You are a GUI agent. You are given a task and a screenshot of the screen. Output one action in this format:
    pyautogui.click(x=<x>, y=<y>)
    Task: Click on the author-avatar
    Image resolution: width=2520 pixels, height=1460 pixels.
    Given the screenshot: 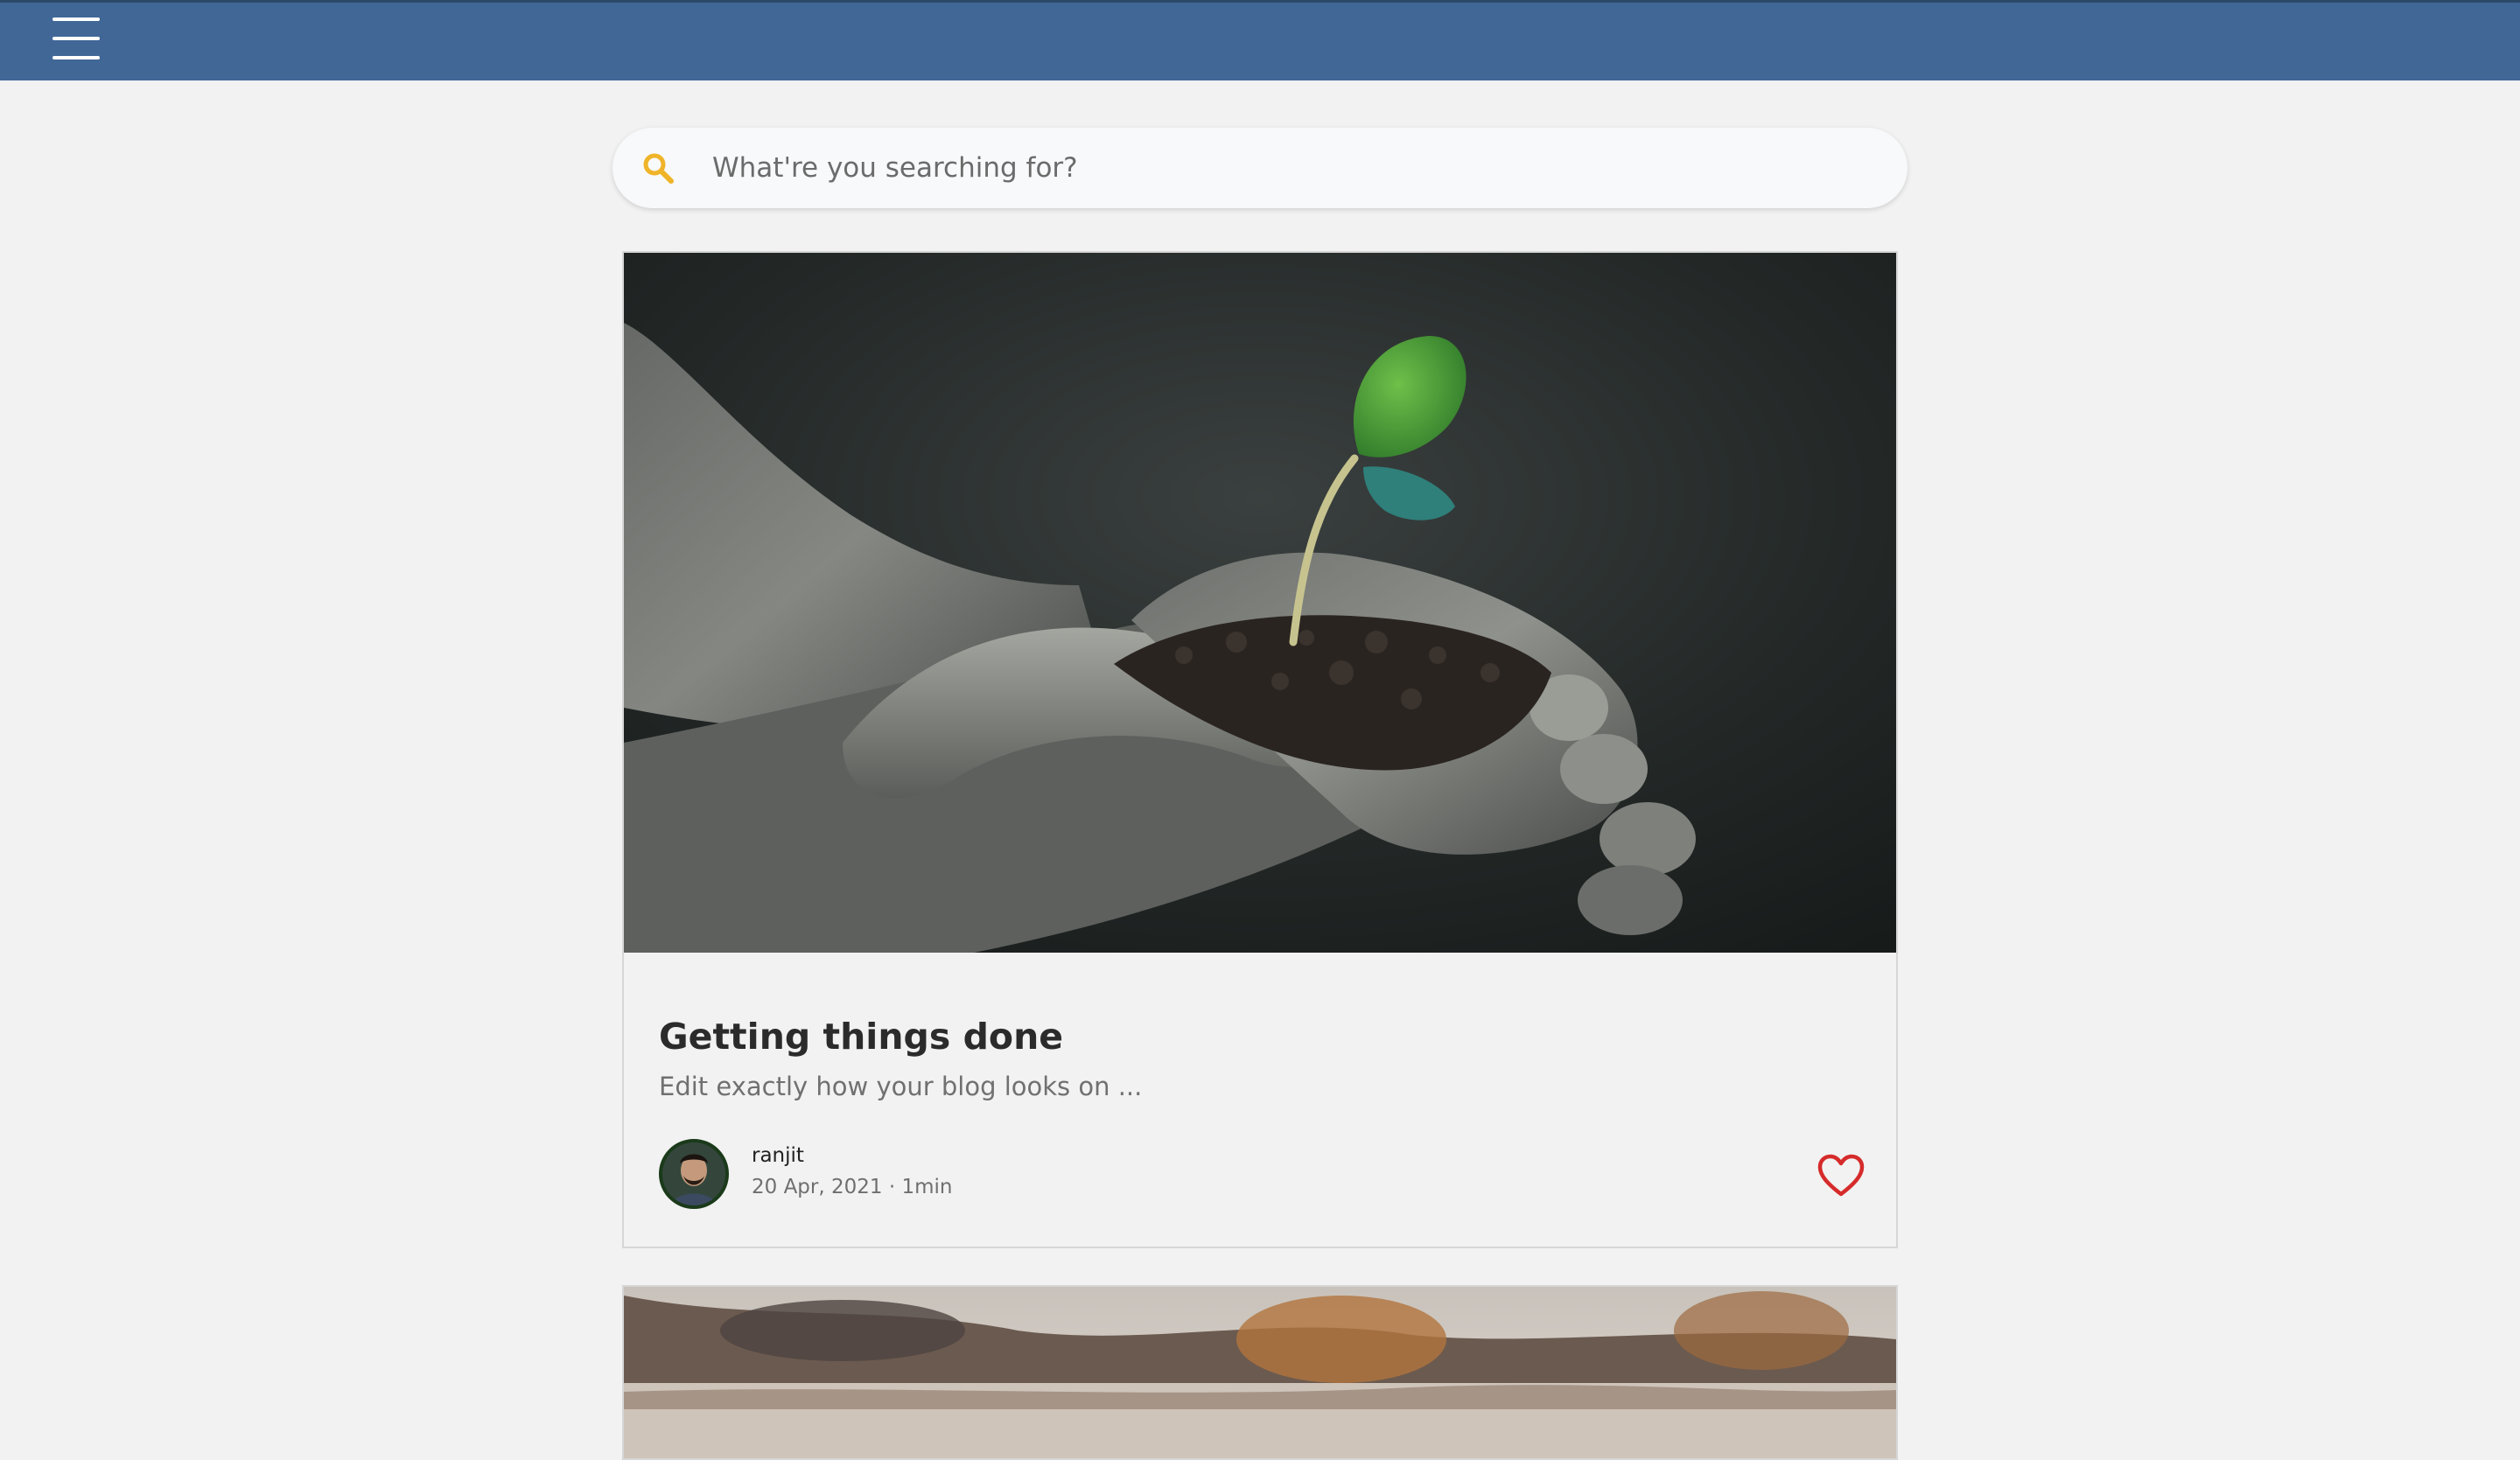 What is the action you would take?
    pyautogui.click(x=694, y=1174)
    